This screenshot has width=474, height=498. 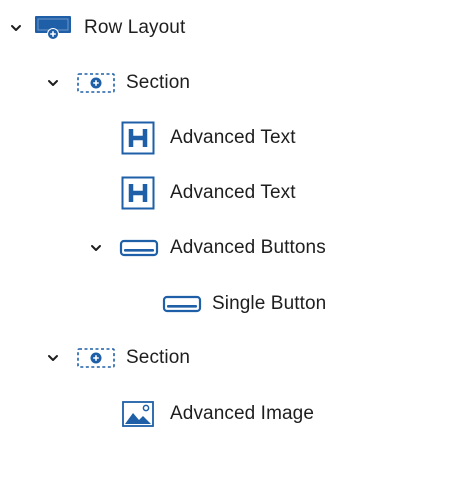 I want to click on tree-item-label: Row Layout, so click(x=135, y=27).